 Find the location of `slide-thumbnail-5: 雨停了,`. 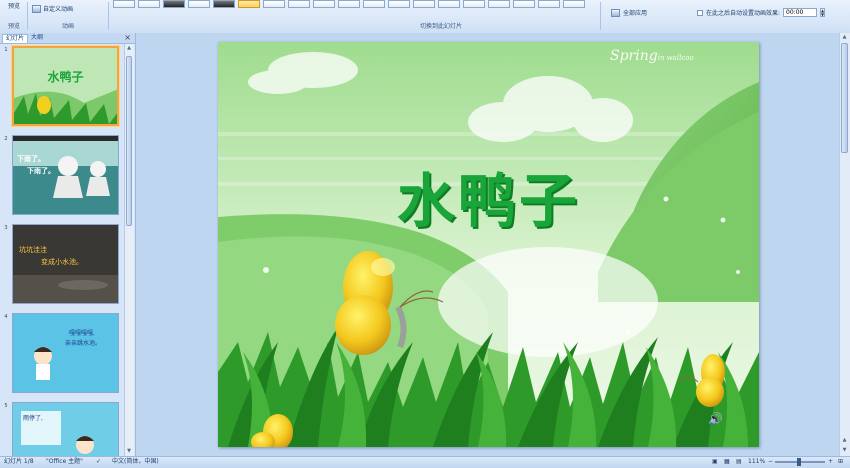

slide-thumbnail-5: 雨停了, is located at coordinates (65, 429).